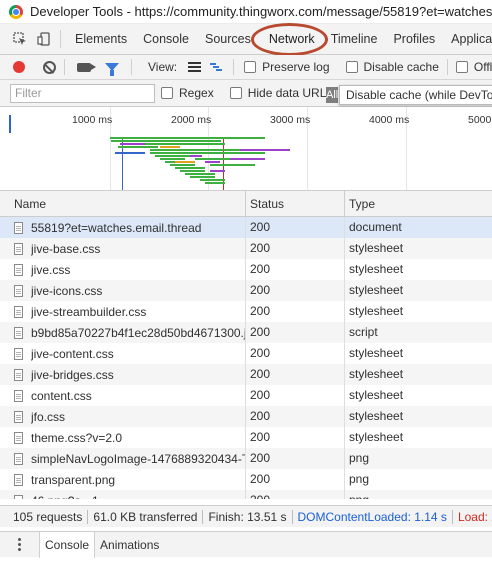 The height and width of the screenshot is (561, 492). Describe the element at coordinates (145, 516) in the screenshot. I see `transferred-size: 61.0 KB transferred` at that location.